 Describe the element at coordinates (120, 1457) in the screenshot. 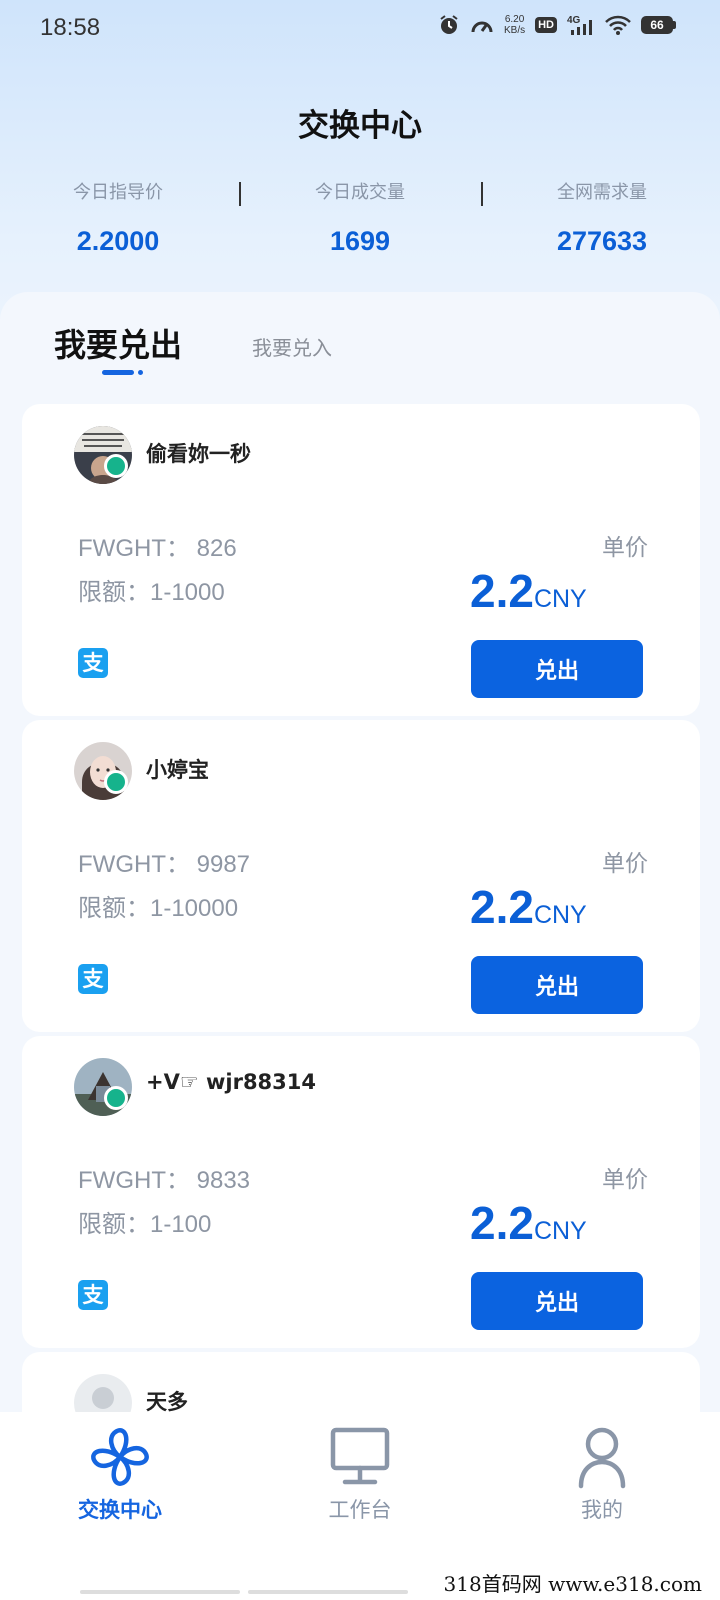

I see `pinwheel-icon` at that location.